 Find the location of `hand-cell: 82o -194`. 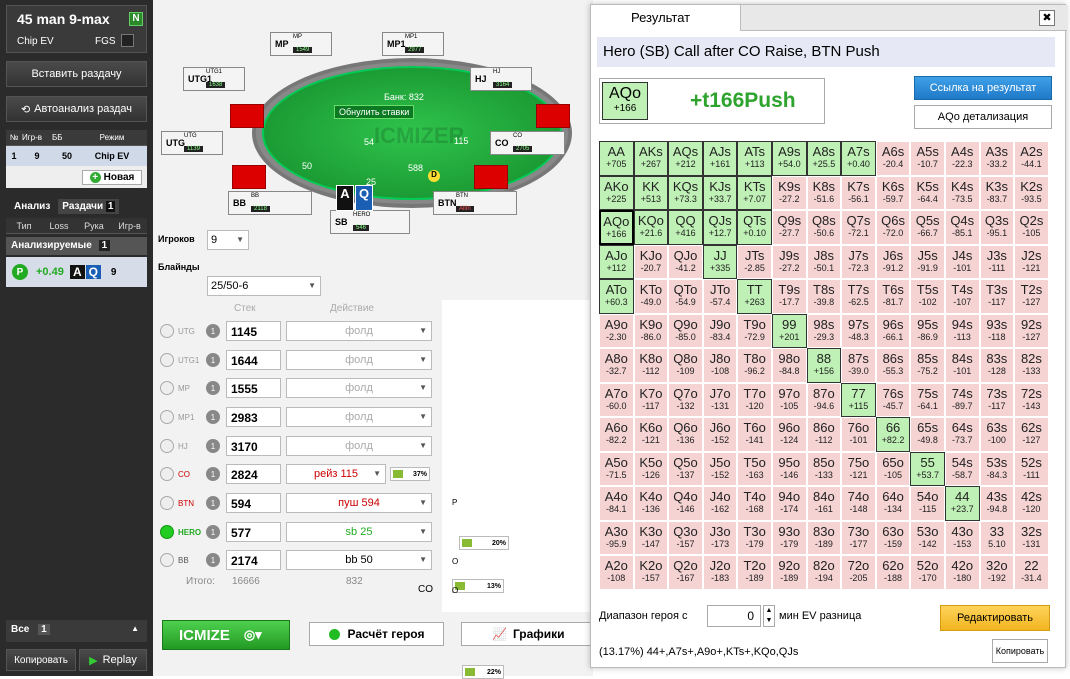

hand-cell: 82o -194 is located at coordinates (824, 572).